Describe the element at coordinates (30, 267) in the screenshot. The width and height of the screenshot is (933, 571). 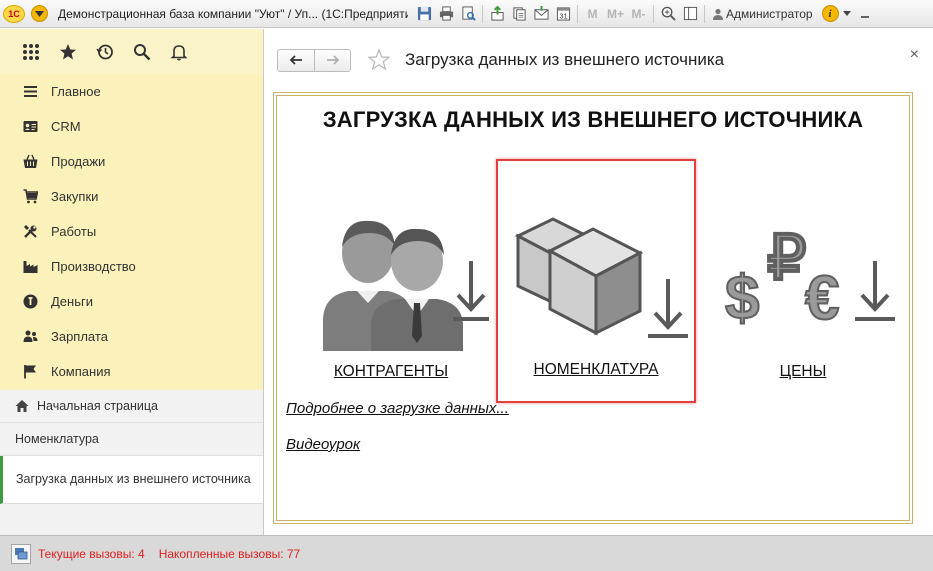
I see `factory-icon` at that location.